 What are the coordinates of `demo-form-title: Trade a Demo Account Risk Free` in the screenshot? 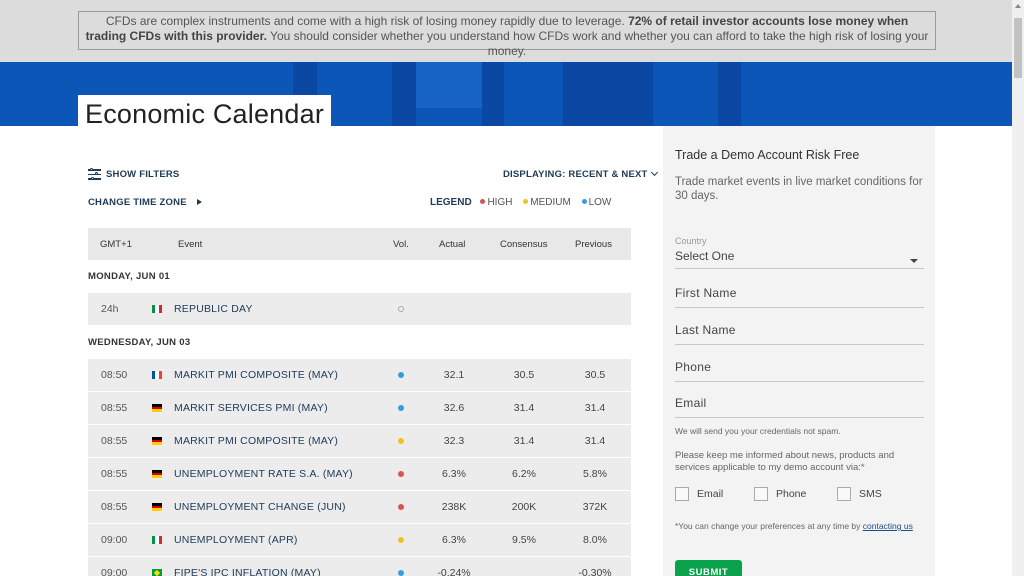 It's located at (767, 155).